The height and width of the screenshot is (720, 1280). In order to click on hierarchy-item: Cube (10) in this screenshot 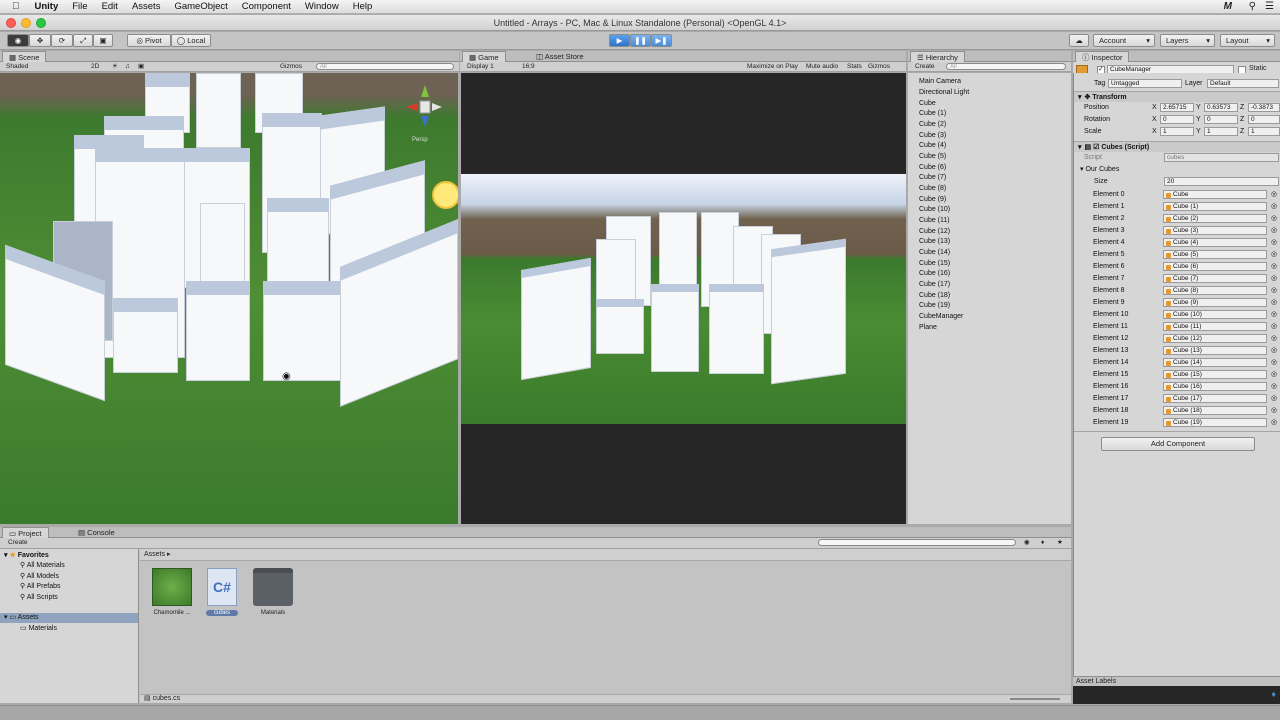, I will do `click(934, 210)`.